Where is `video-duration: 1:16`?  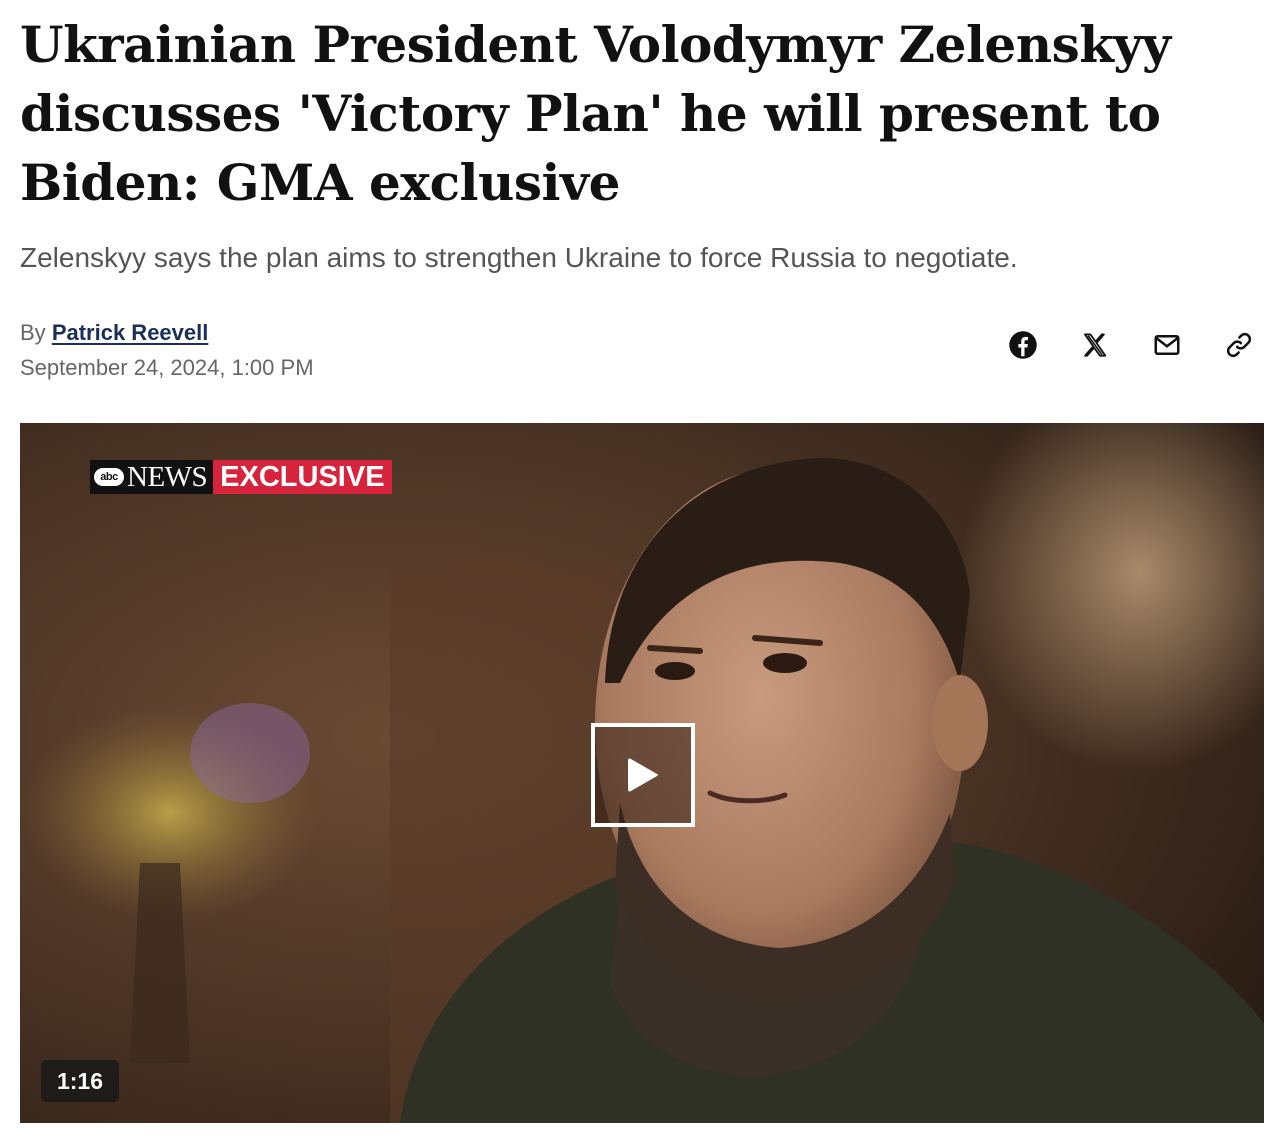
video-duration: 1:16 is located at coordinates (80, 1081).